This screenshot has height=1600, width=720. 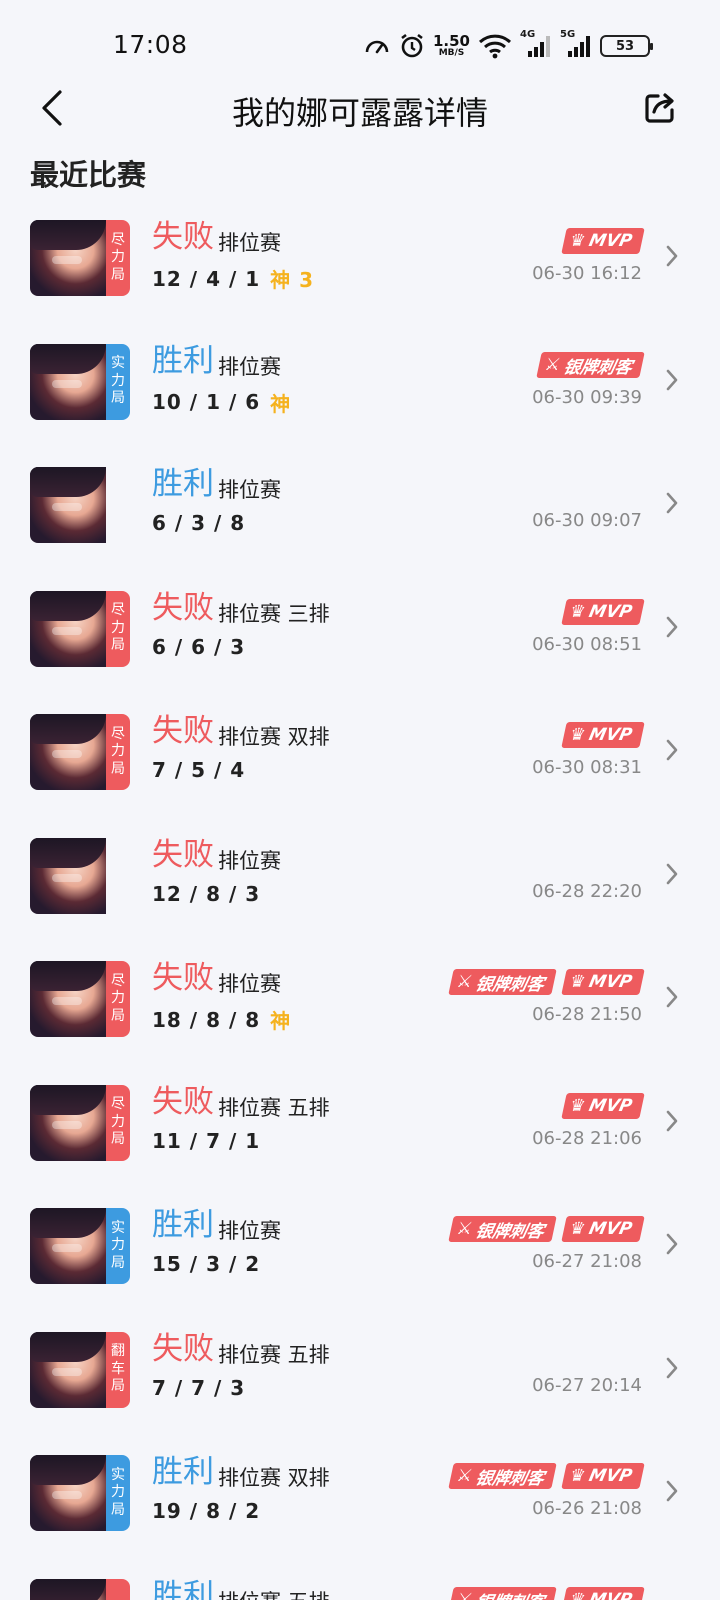 I want to click on performance-tag-char: 实, so click(x=118, y=363).